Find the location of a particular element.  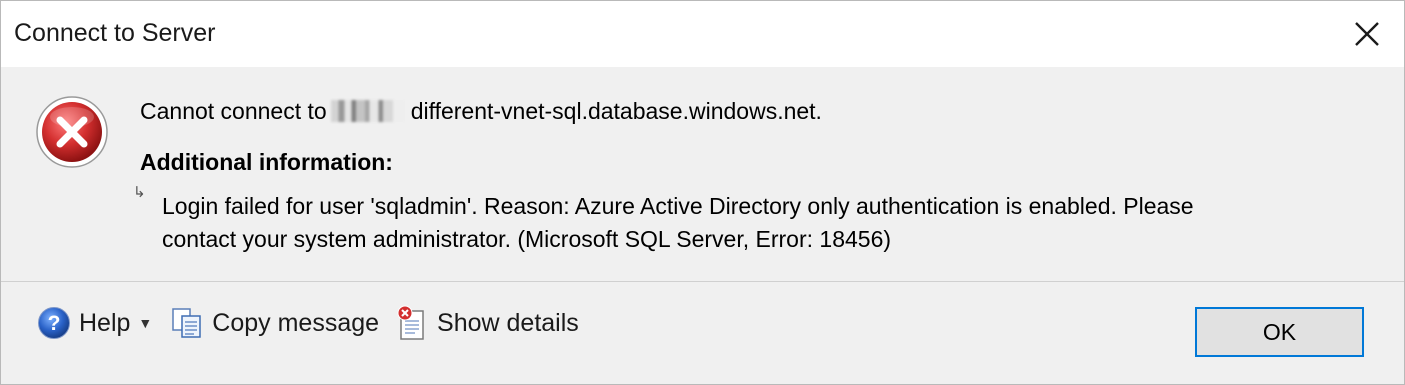

close-icon is located at coordinates (1367, 34).